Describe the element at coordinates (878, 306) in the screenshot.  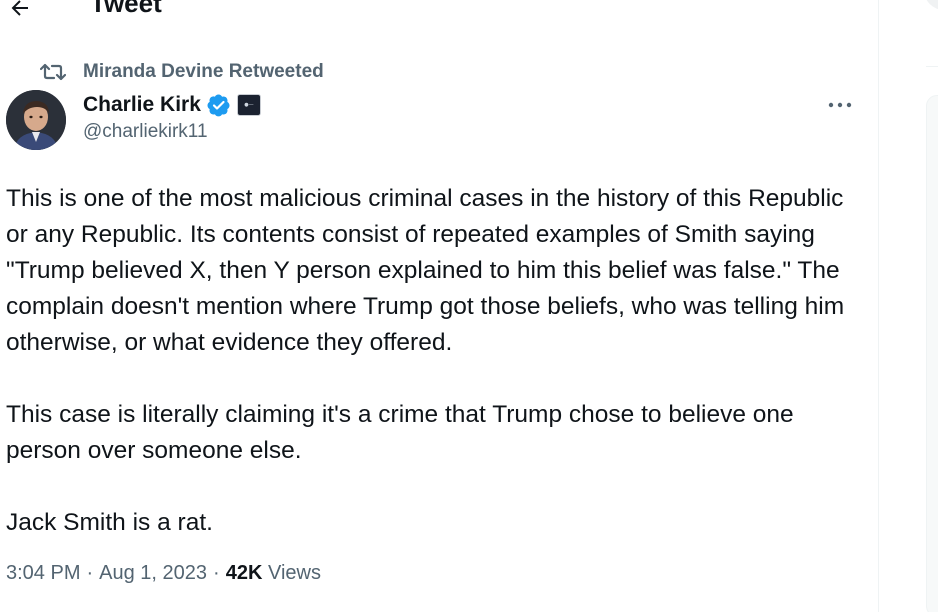
I see `column-divider` at that location.